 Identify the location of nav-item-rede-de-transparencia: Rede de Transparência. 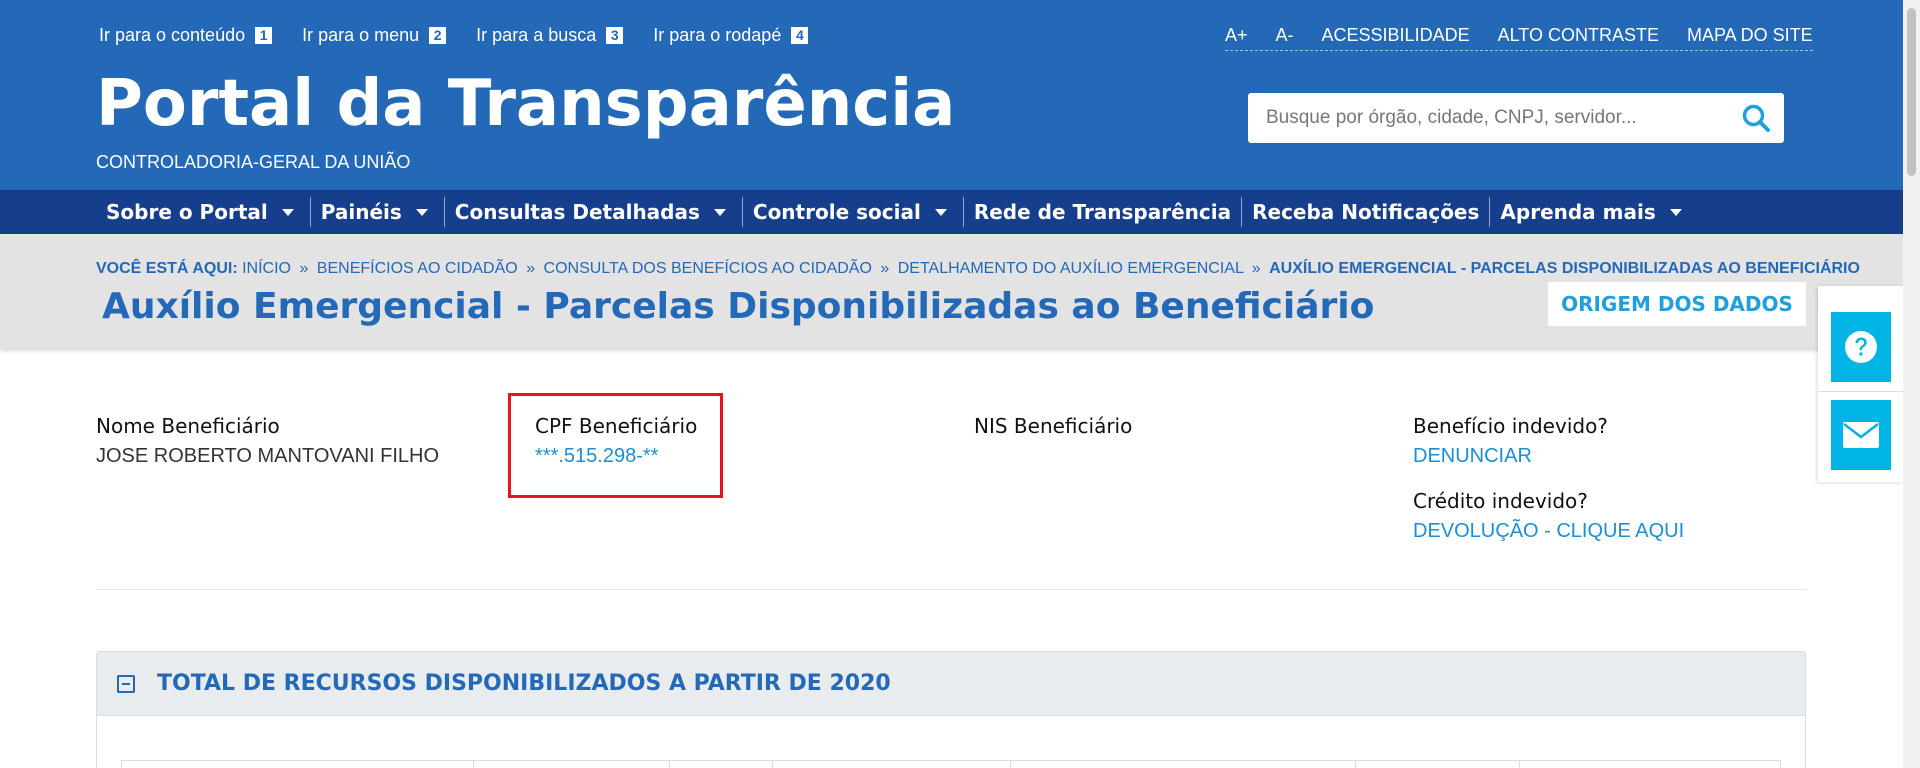
(1103, 212).